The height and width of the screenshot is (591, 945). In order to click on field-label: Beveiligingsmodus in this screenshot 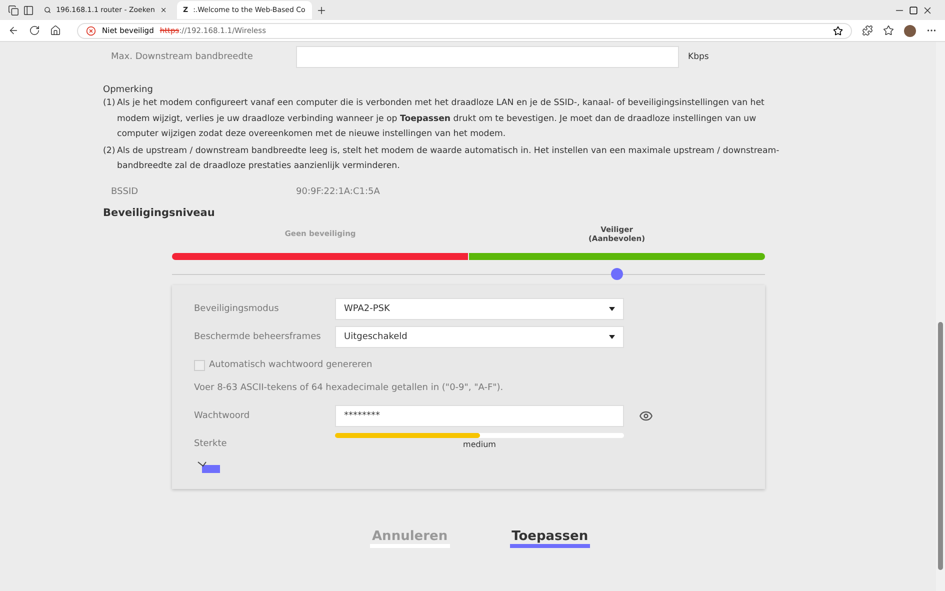, I will do `click(237, 309)`.